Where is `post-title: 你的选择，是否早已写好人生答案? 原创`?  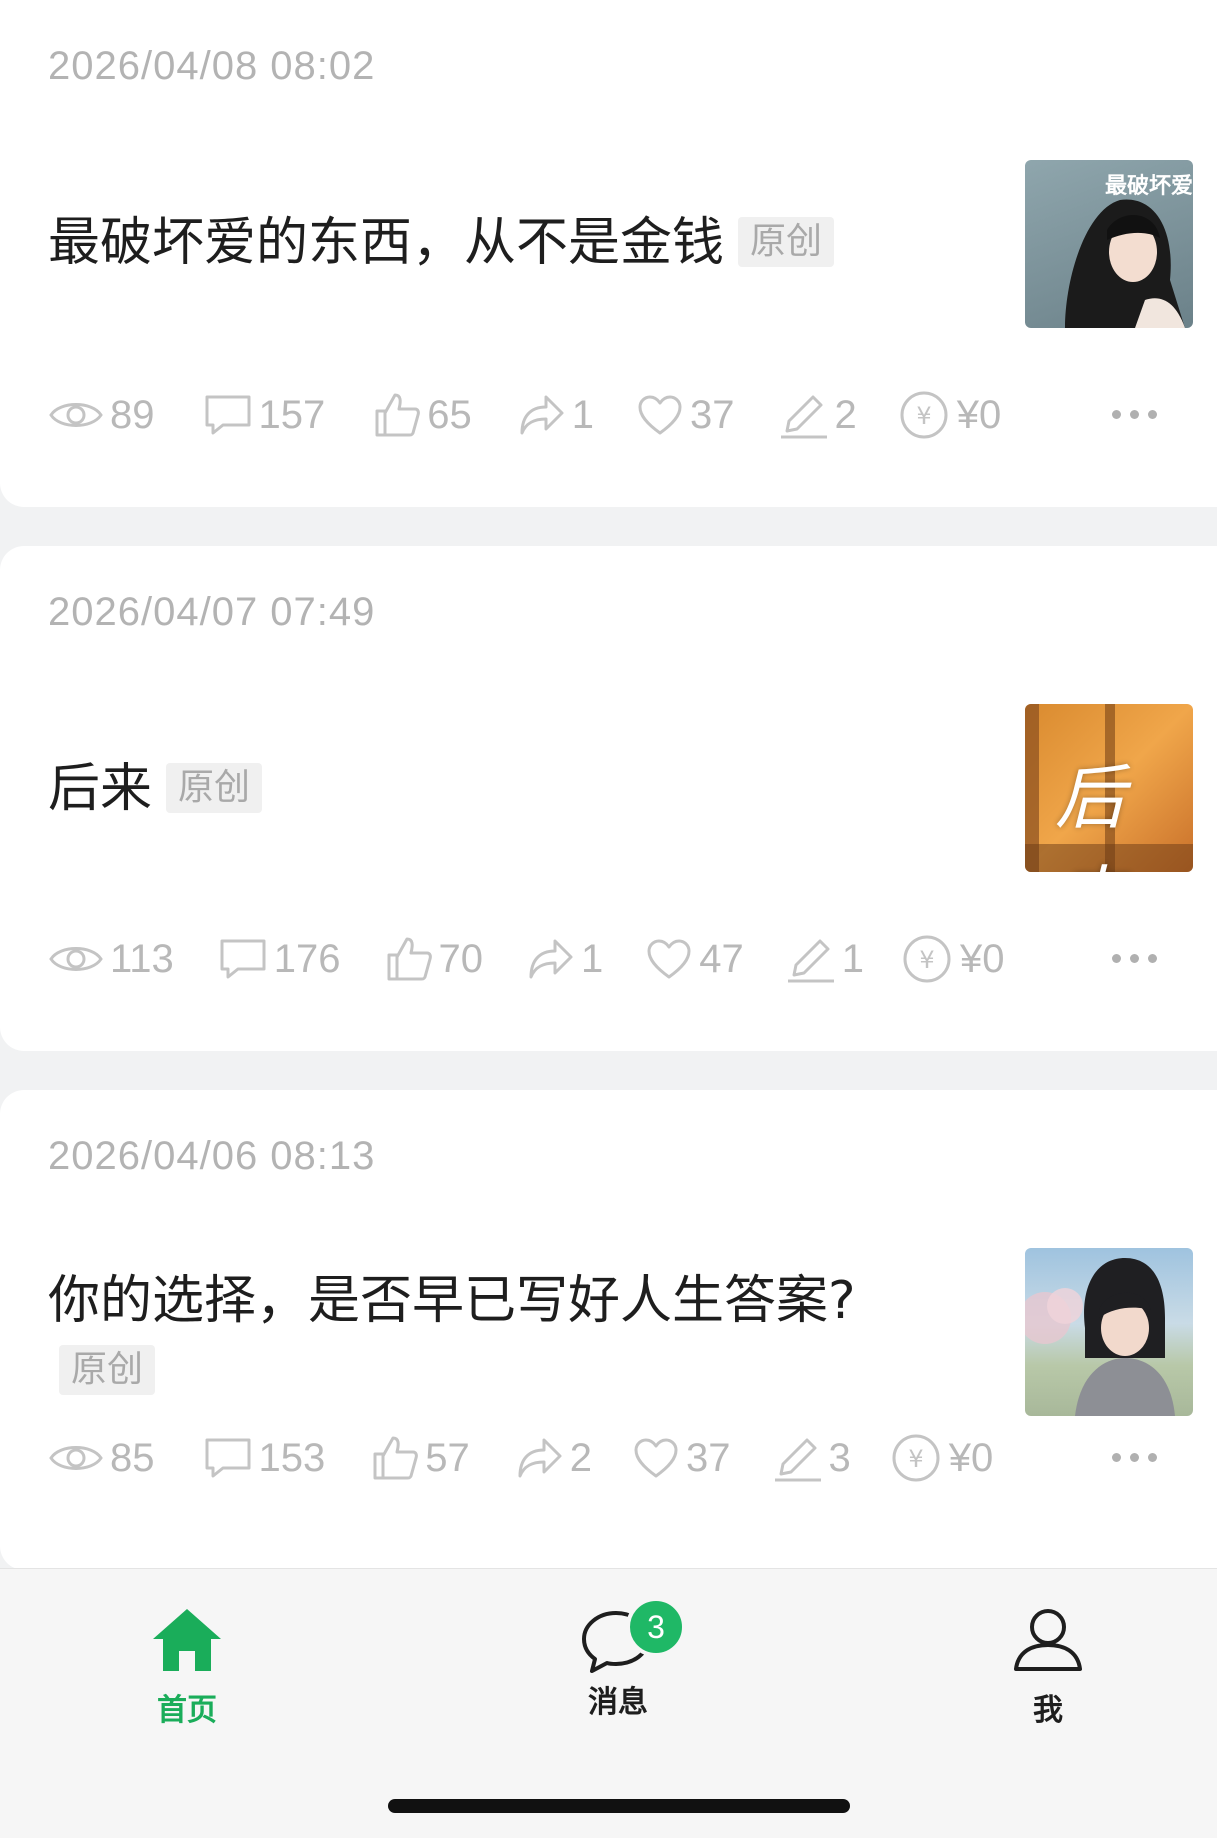 post-title: 你的选择，是否早已写好人生答案? 原创 is located at coordinates (452, 1334).